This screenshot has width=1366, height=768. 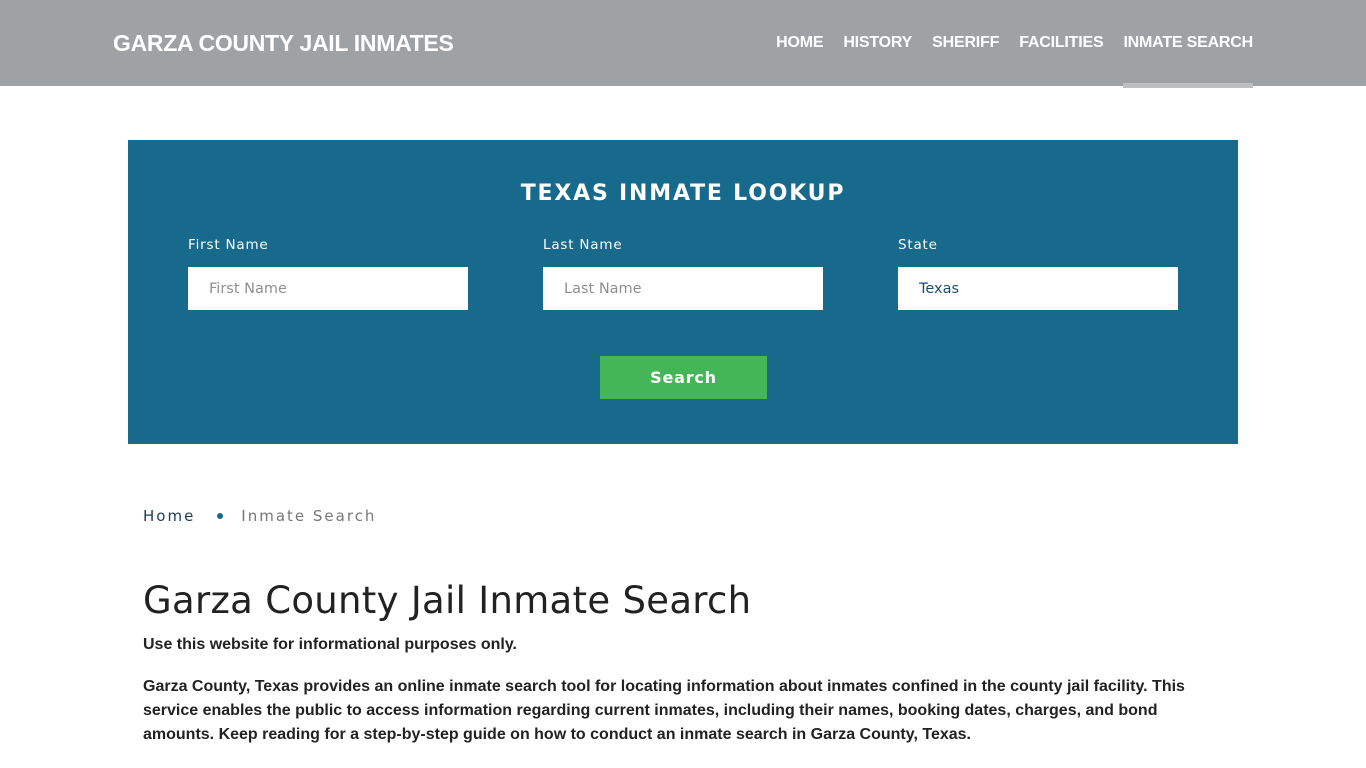 What do you see at coordinates (877, 43) in the screenshot?
I see `nav-history: HISTORY` at bounding box center [877, 43].